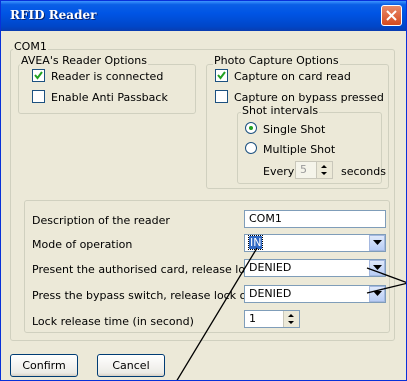 This screenshot has width=407, height=381. What do you see at coordinates (101, 220) in the screenshot?
I see `description-label: Description of the reader` at bounding box center [101, 220].